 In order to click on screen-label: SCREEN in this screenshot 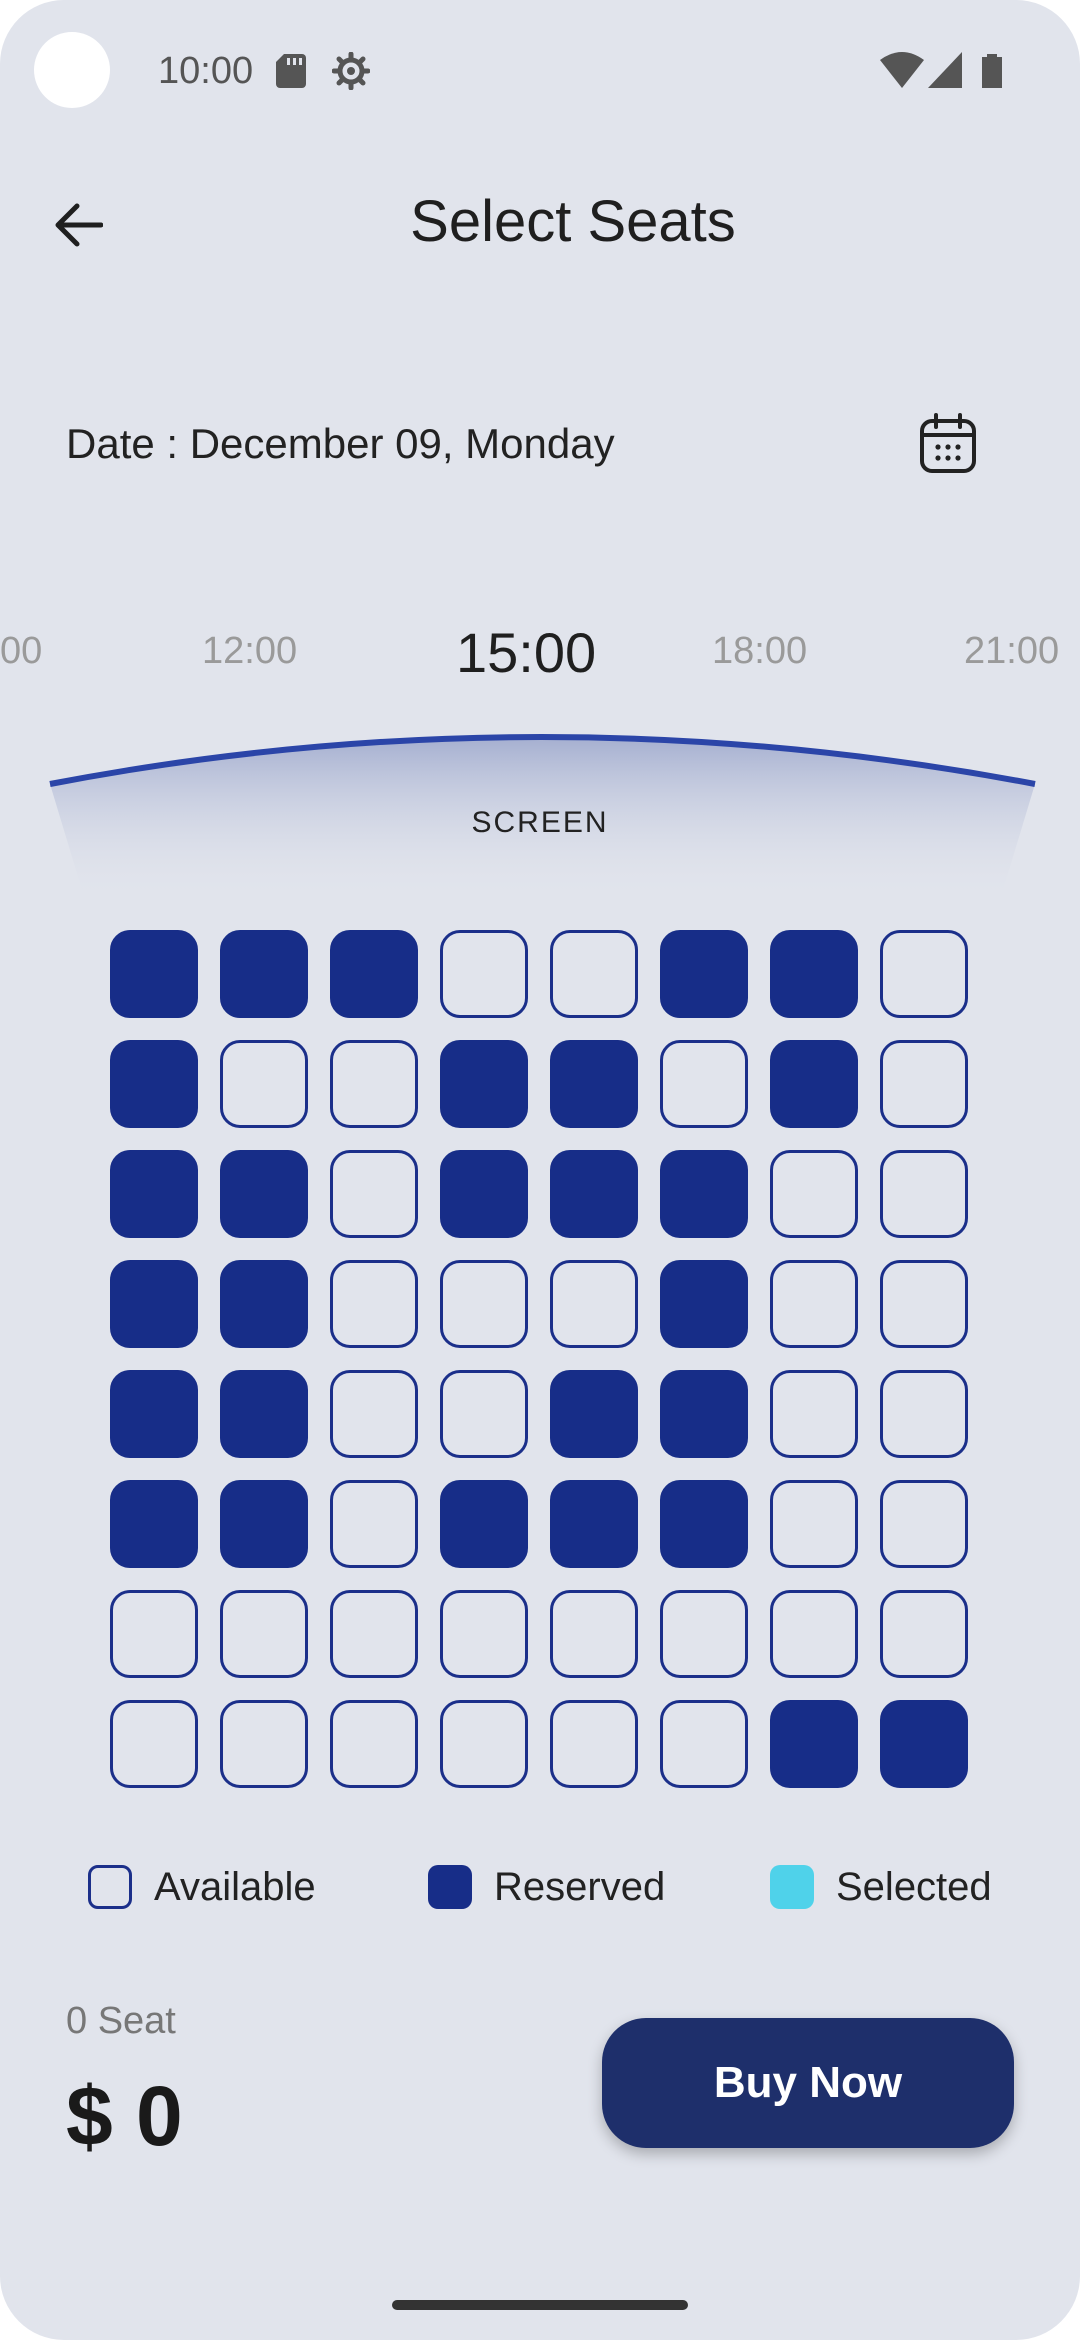, I will do `click(540, 822)`.